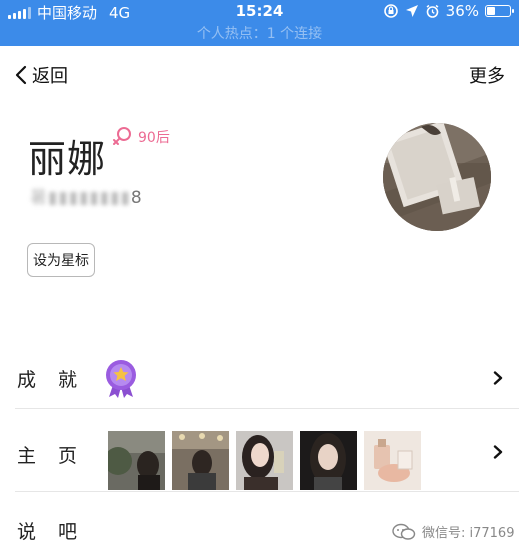  I want to click on wechat-icon, so click(404, 531).